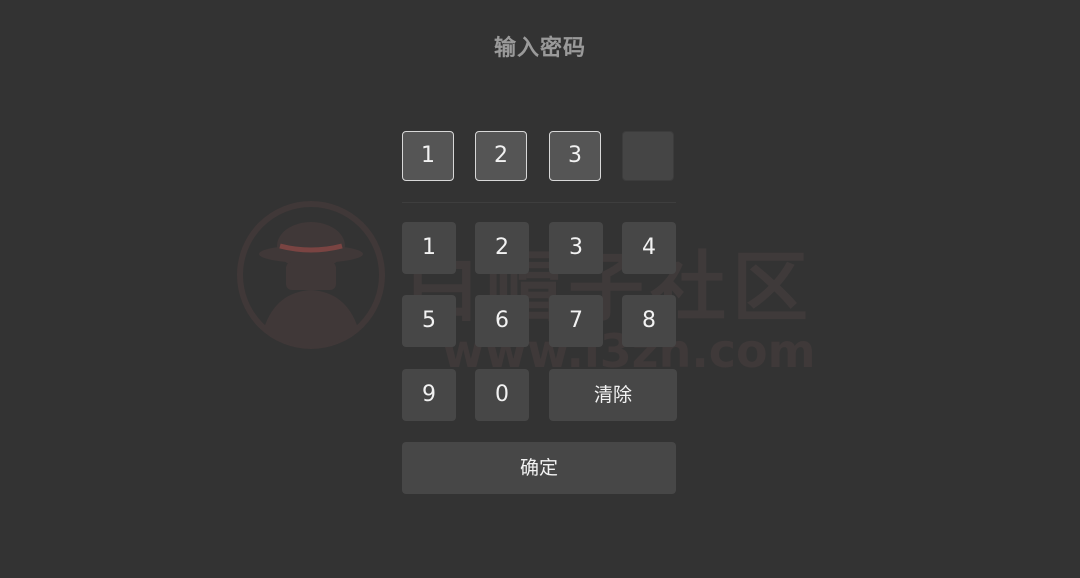 This screenshot has width=1080, height=578. Describe the element at coordinates (576, 321) in the screenshot. I see `key-7: 7` at that location.